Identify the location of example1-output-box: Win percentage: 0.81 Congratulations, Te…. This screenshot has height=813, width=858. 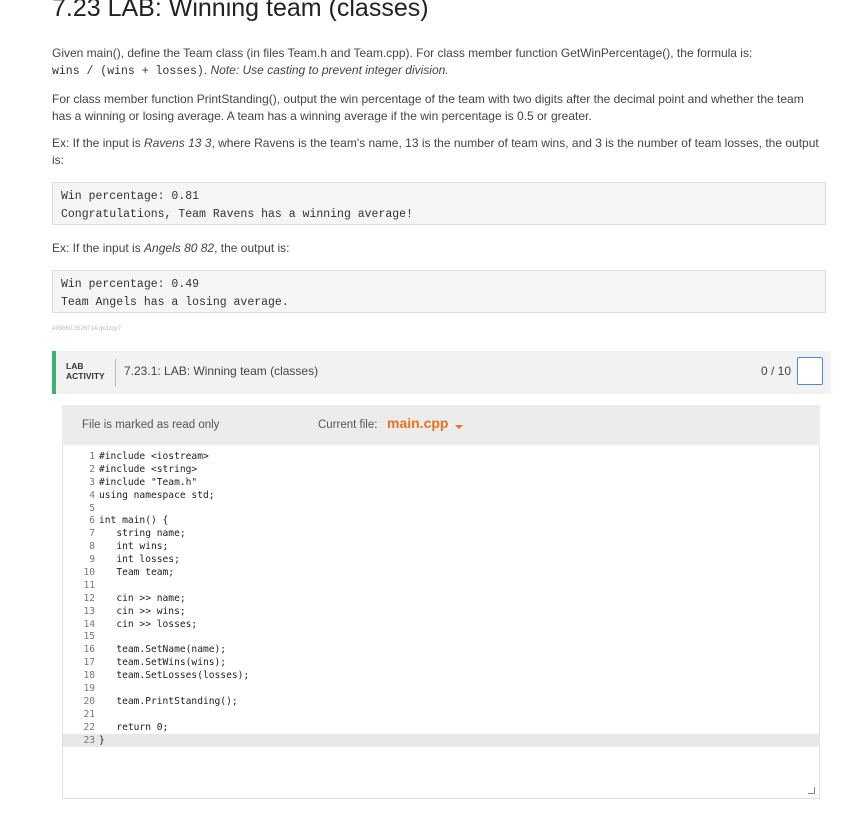
(439, 203).